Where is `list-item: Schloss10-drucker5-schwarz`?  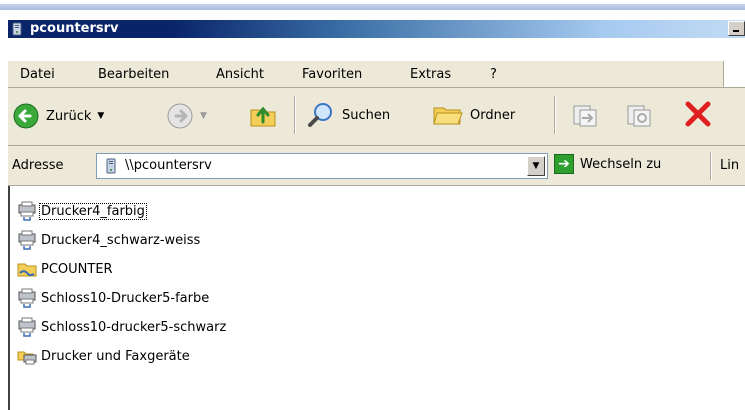
list-item: Schloss10-drucker5-schwarz is located at coordinates (121, 327).